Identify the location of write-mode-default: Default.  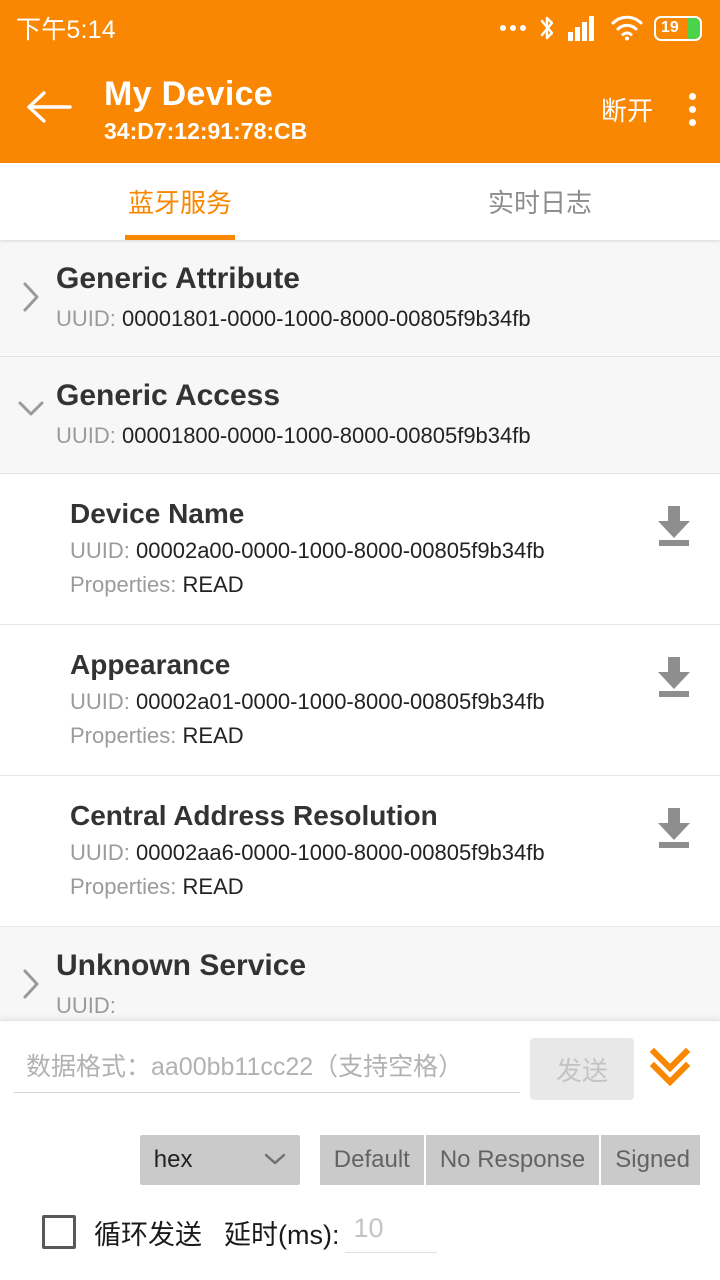
(372, 1160).